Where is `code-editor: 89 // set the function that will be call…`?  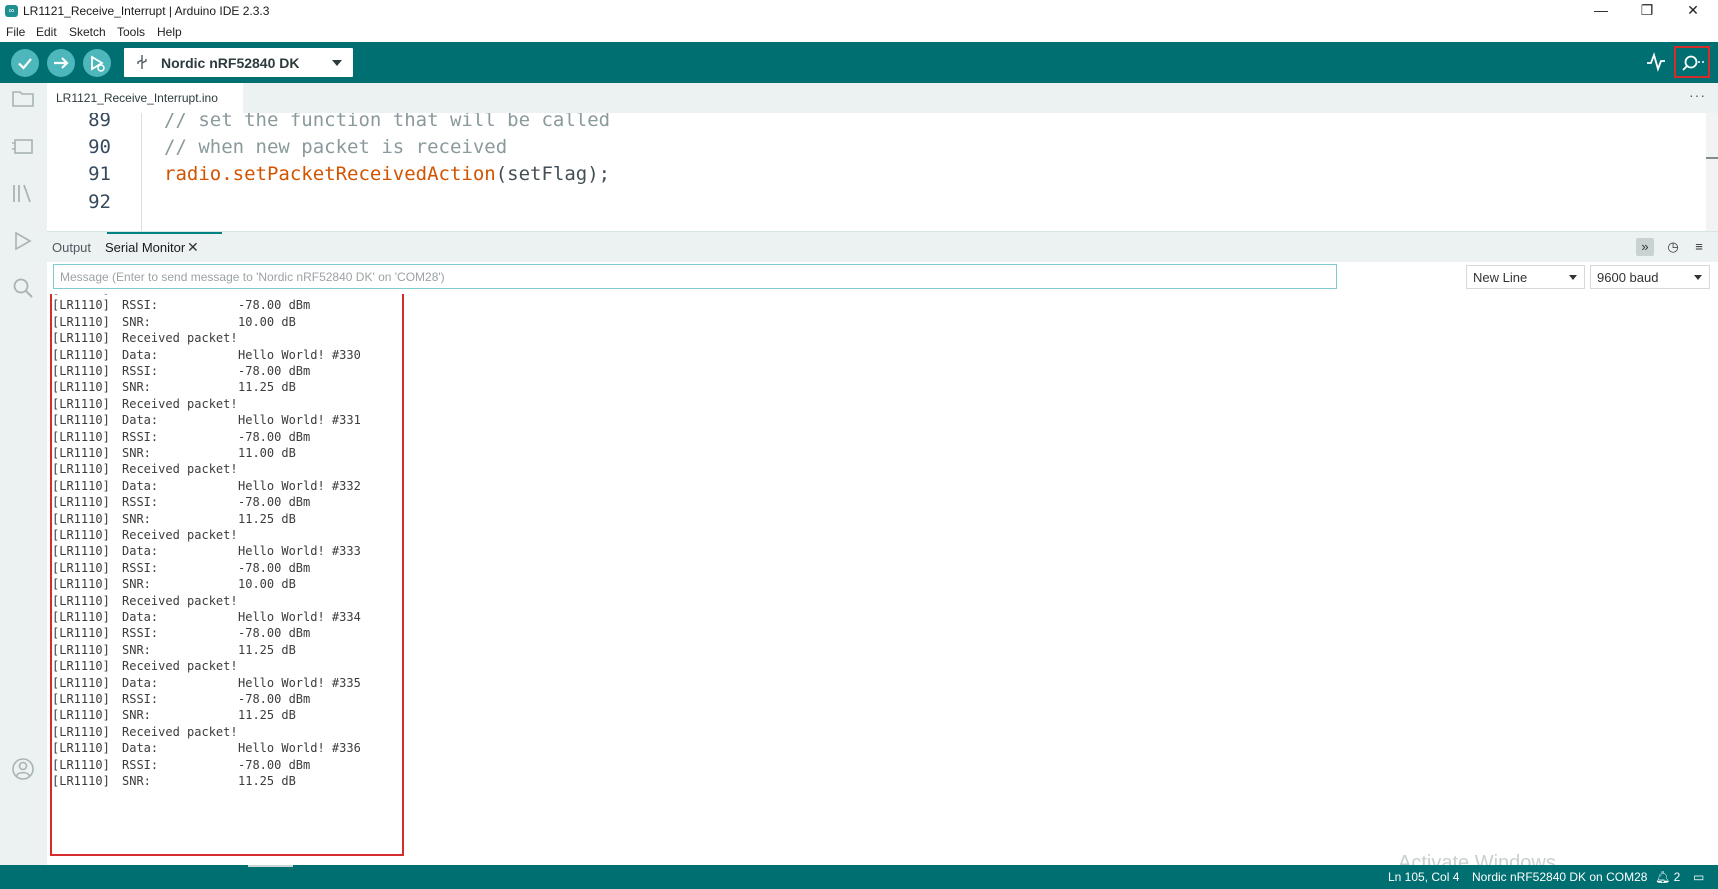 code-editor: 89 // set the function that will be call… is located at coordinates (882, 172).